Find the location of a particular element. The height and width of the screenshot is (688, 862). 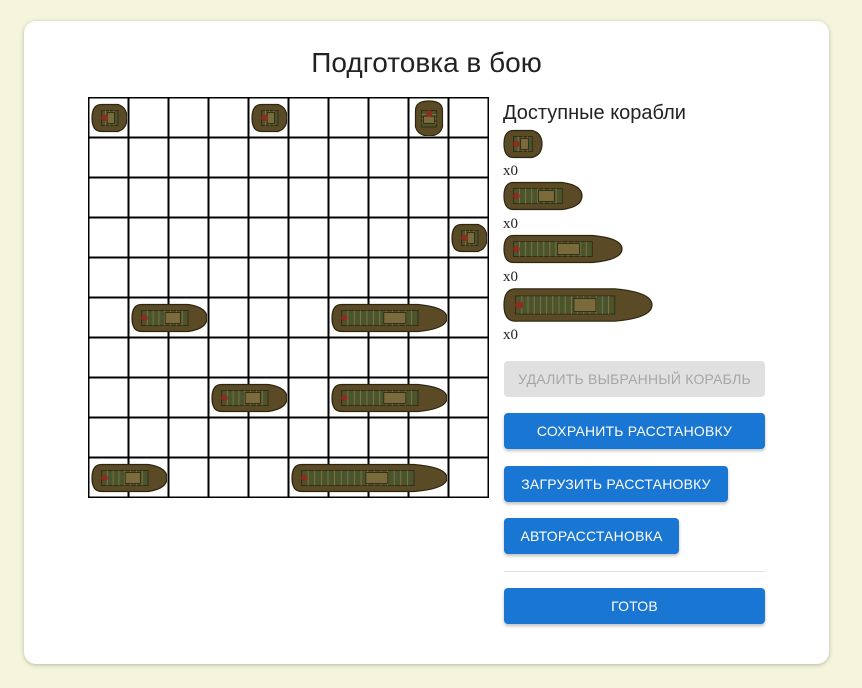

available-ship-size-4: x0 is located at coordinates (578, 315).